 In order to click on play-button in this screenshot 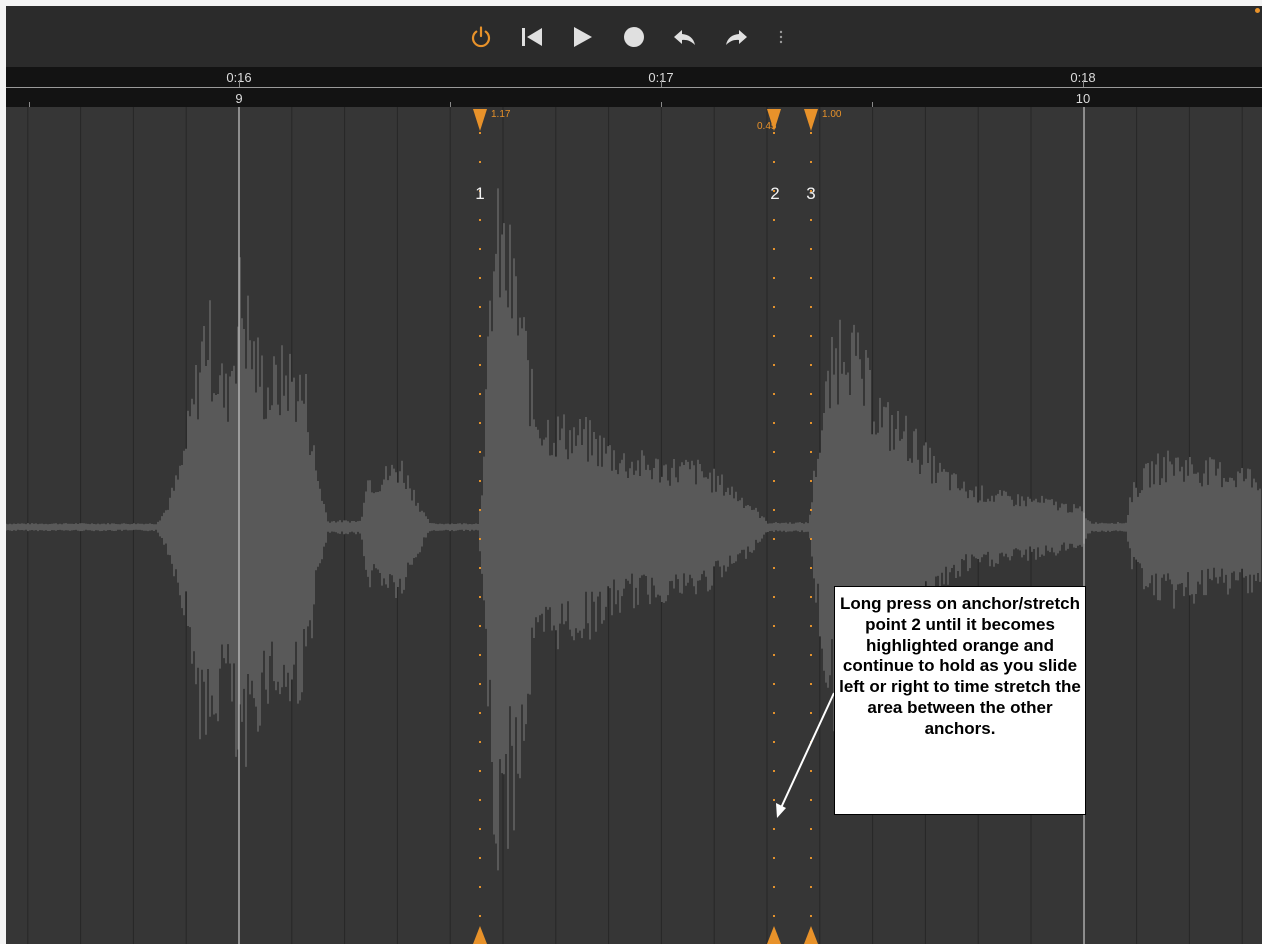, I will do `click(582, 37)`.